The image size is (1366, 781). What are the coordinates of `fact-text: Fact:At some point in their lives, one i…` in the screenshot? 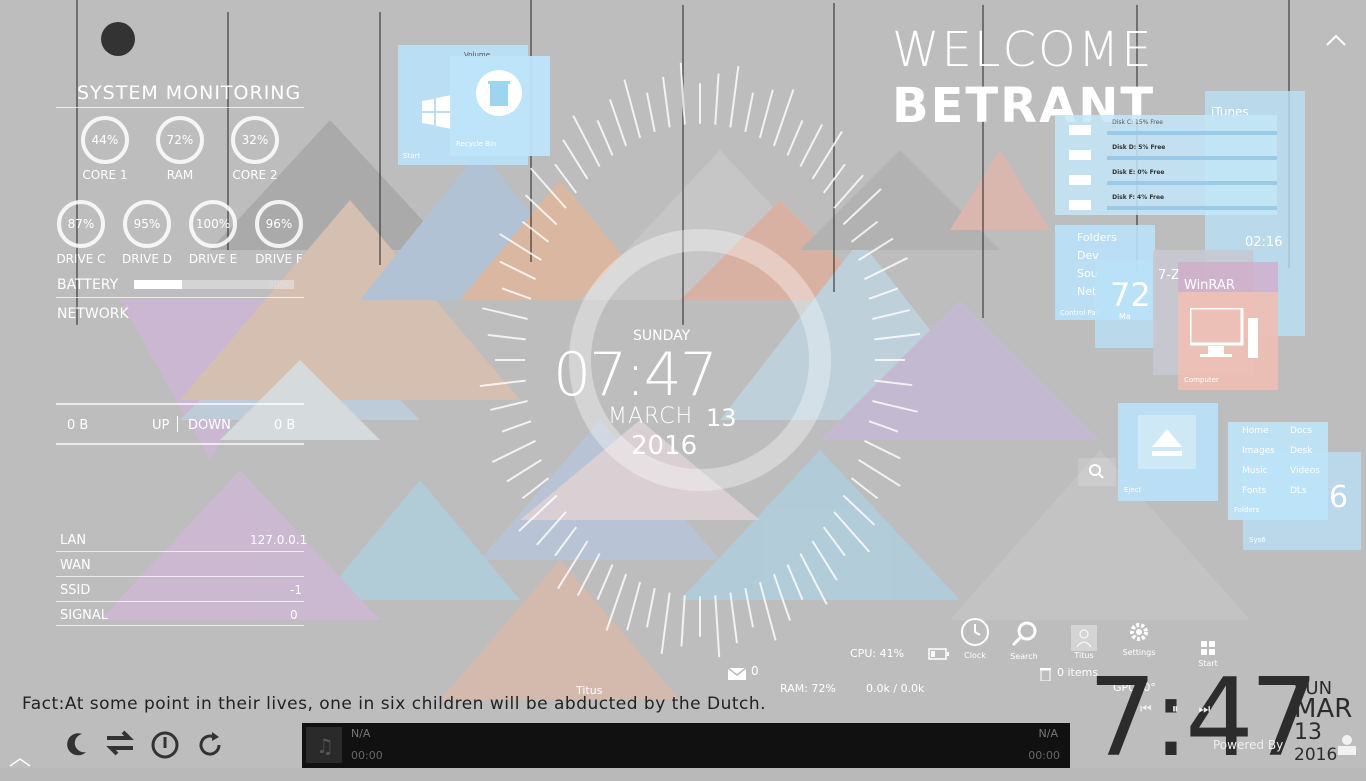 It's located at (394, 704).